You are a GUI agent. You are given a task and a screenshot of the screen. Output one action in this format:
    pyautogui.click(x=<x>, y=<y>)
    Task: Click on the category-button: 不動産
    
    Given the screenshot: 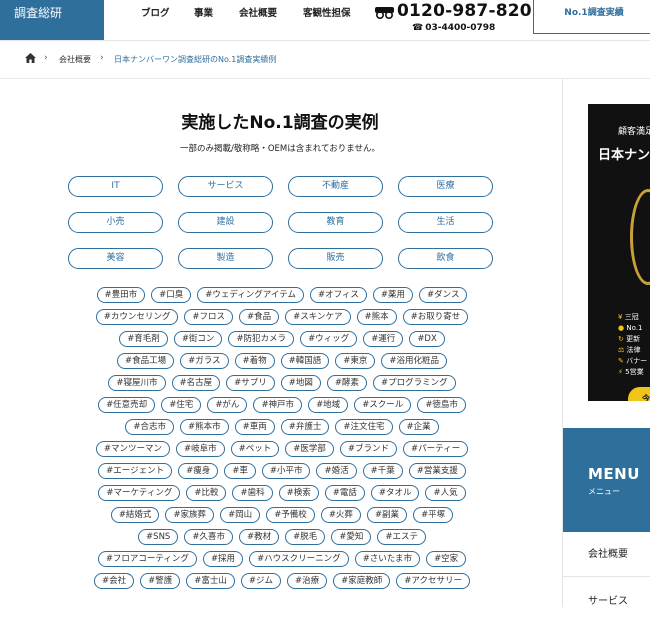 What is the action you would take?
    pyautogui.click(x=335, y=186)
    